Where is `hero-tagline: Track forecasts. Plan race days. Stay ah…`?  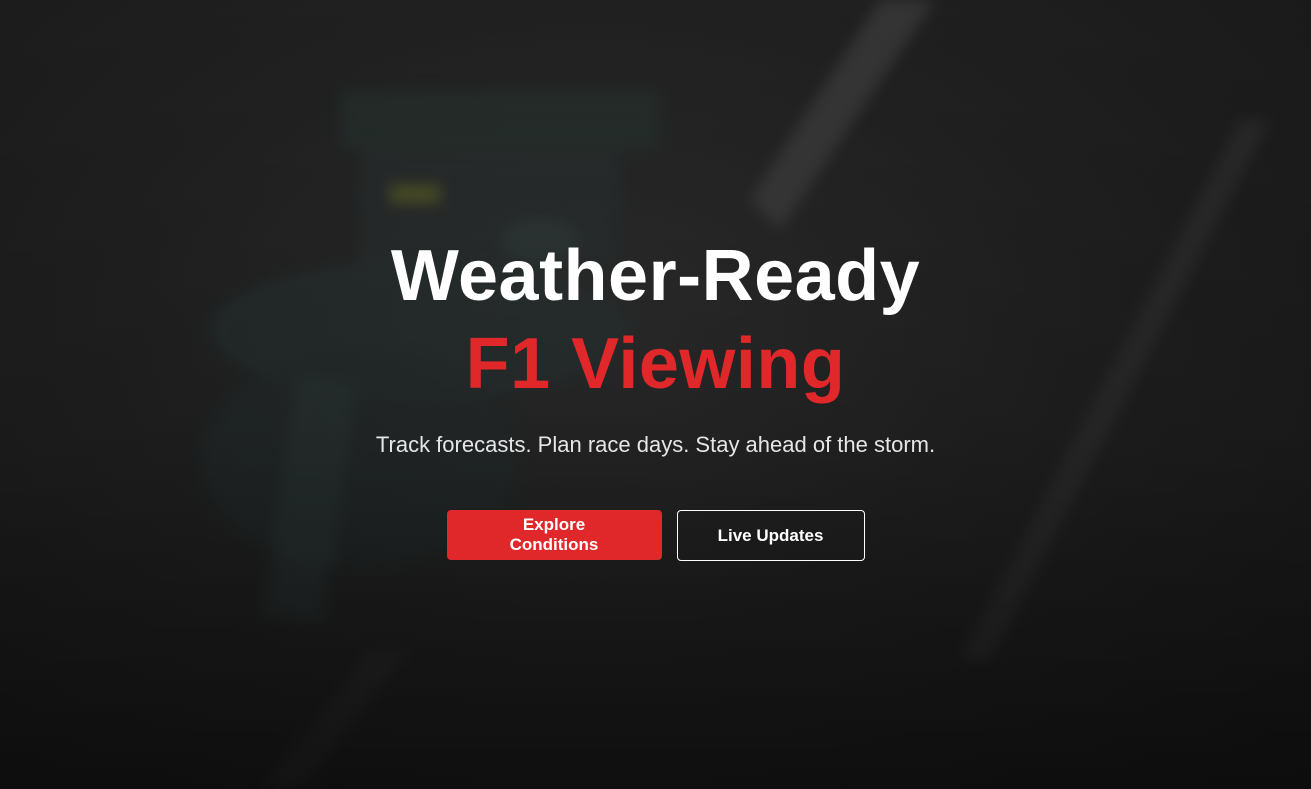 hero-tagline: Track forecasts. Plan race days. Stay ah… is located at coordinates (655, 444).